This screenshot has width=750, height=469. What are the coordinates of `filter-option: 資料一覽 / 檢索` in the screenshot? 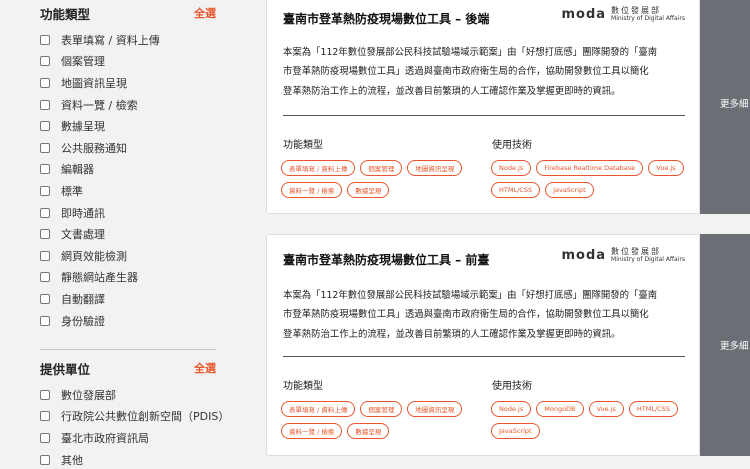 It's located at (128, 105).